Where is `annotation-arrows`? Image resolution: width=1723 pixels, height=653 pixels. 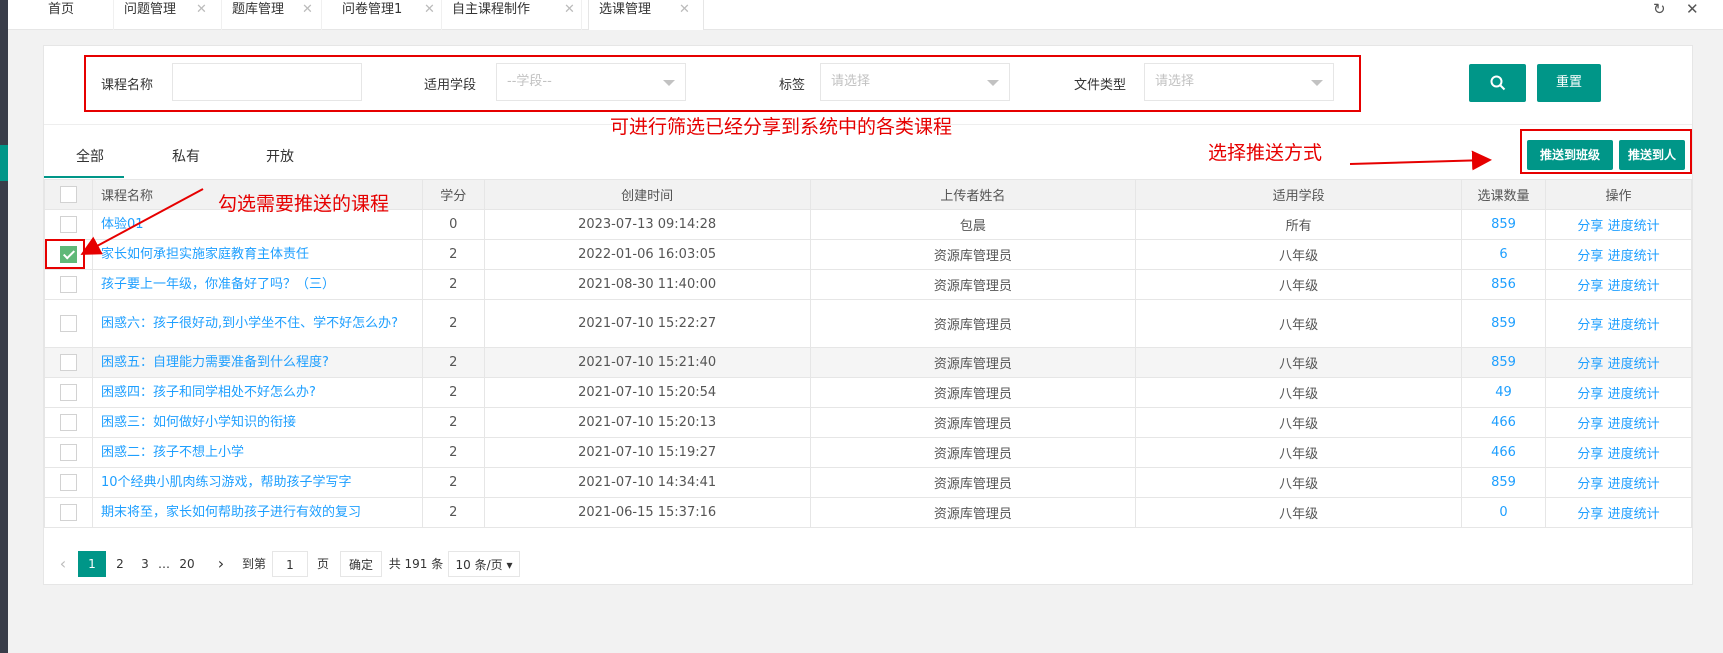 annotation-arrows is located at coordinates (786, 202).